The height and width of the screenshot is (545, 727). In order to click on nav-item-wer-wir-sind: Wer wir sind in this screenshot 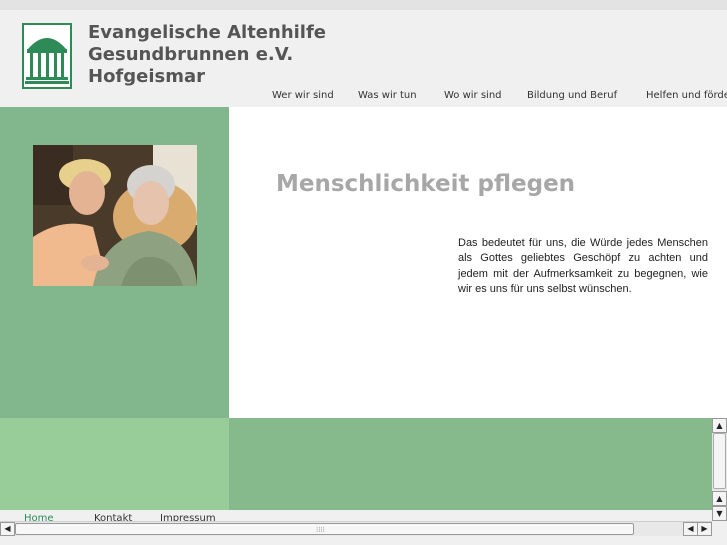, I will do `click(303, 95)`.